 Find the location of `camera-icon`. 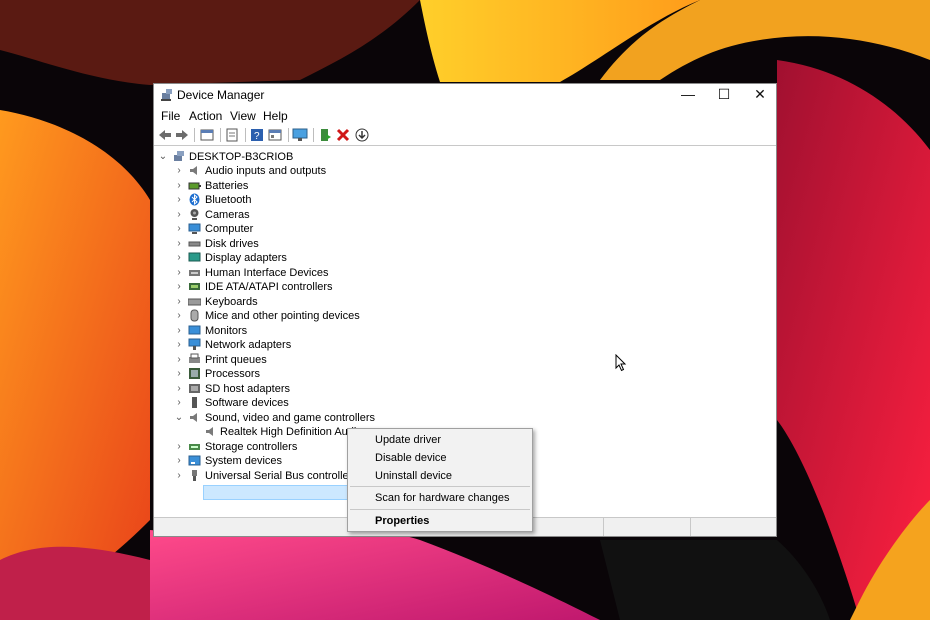

camera-icon is located at coordinates (194, 214).